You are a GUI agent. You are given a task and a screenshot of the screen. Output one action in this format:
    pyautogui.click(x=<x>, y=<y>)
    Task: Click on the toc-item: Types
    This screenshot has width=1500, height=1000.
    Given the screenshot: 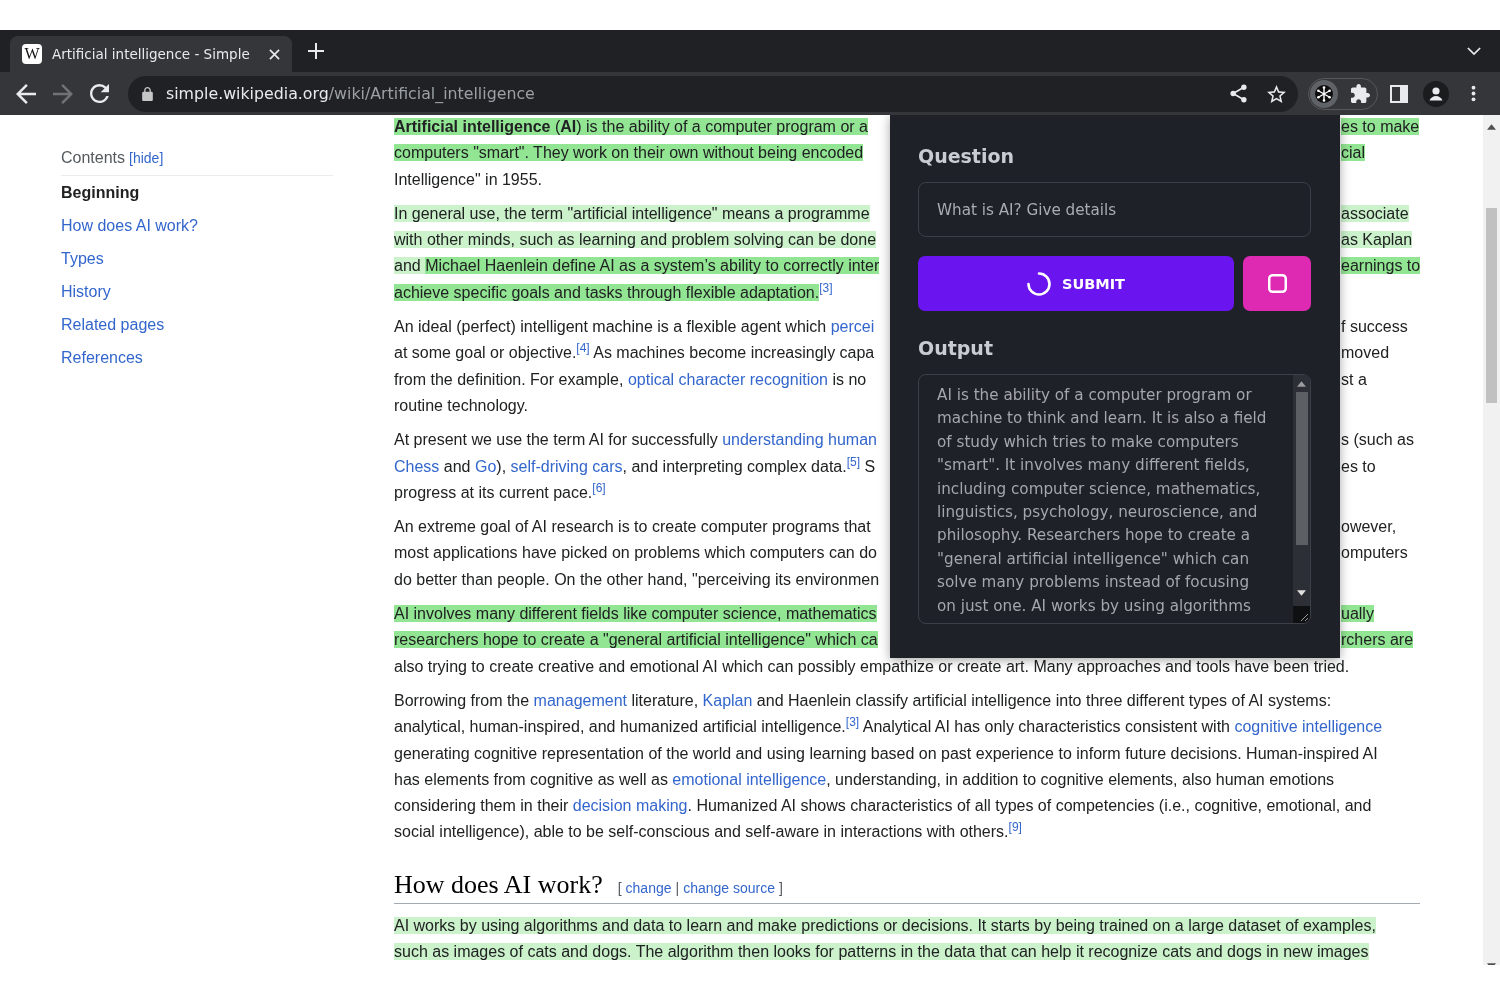 What is the action you would take?
    pyautogui.click(x=82, y=258)
    